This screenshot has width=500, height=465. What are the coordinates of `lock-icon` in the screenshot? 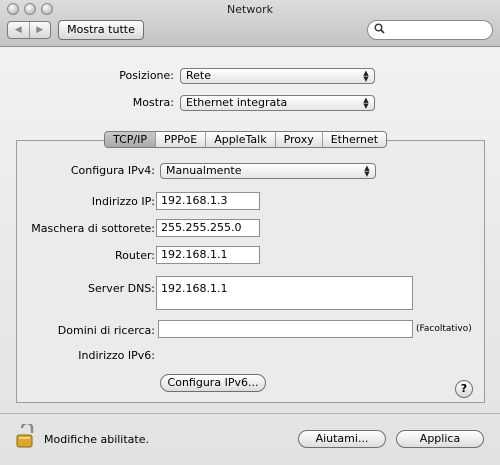 It's located at (29, 437).